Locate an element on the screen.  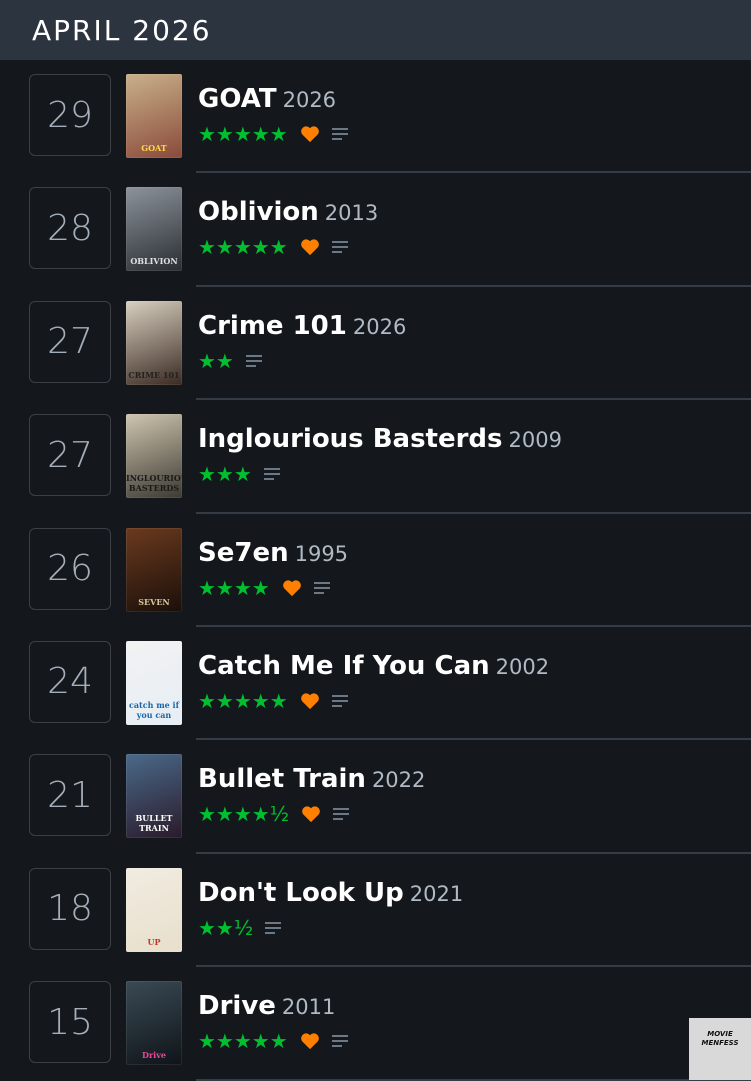
title-line: Inglourious Basterds 2009 is located at coordinates (474, 439).